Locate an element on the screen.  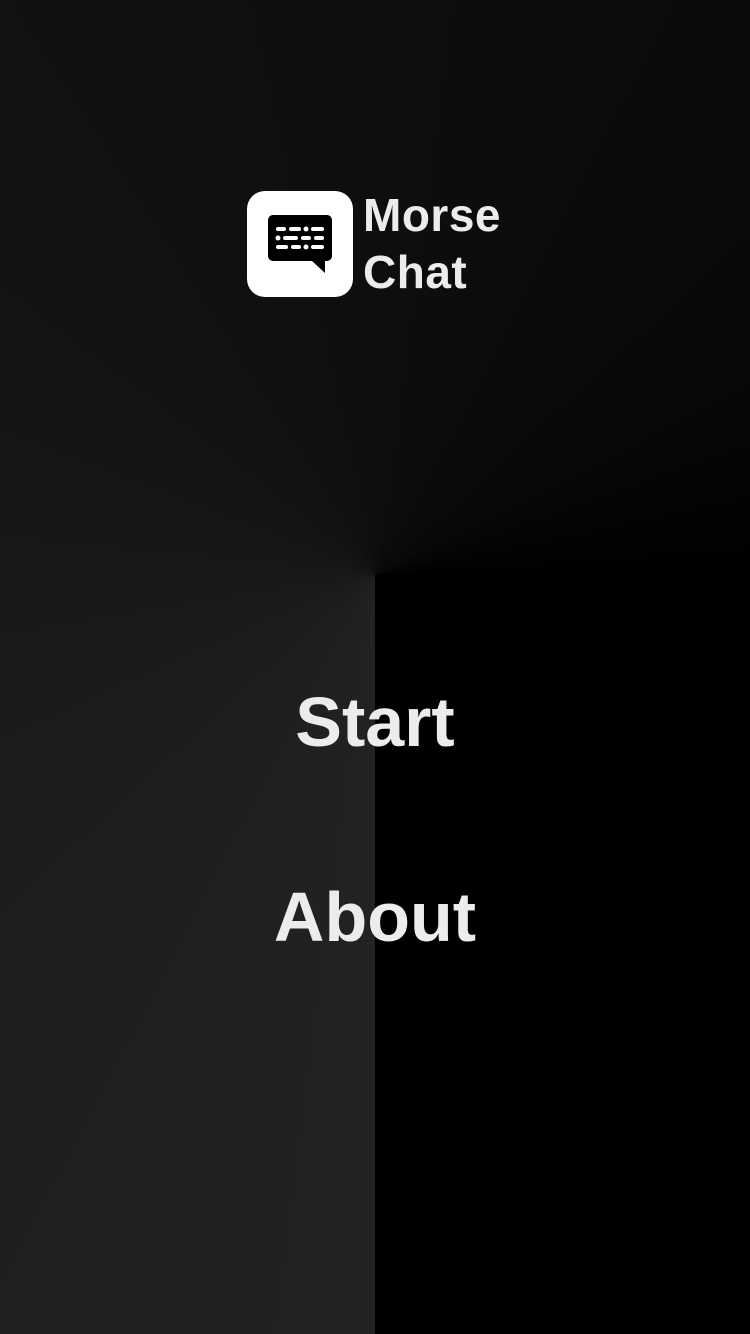
app-logo: Morse Chat is located at coordinates (374, 244).